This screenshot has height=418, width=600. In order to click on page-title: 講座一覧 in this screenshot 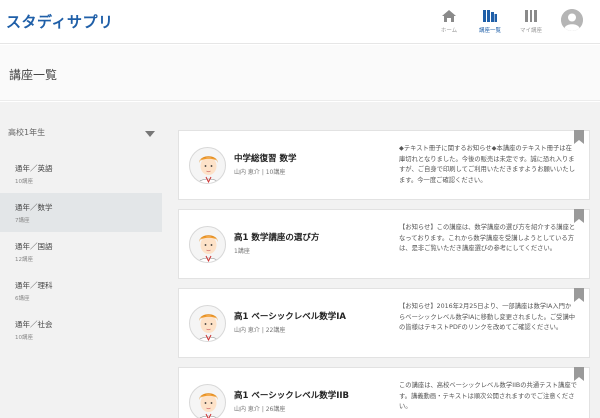, I will do `click(33, 75)`.